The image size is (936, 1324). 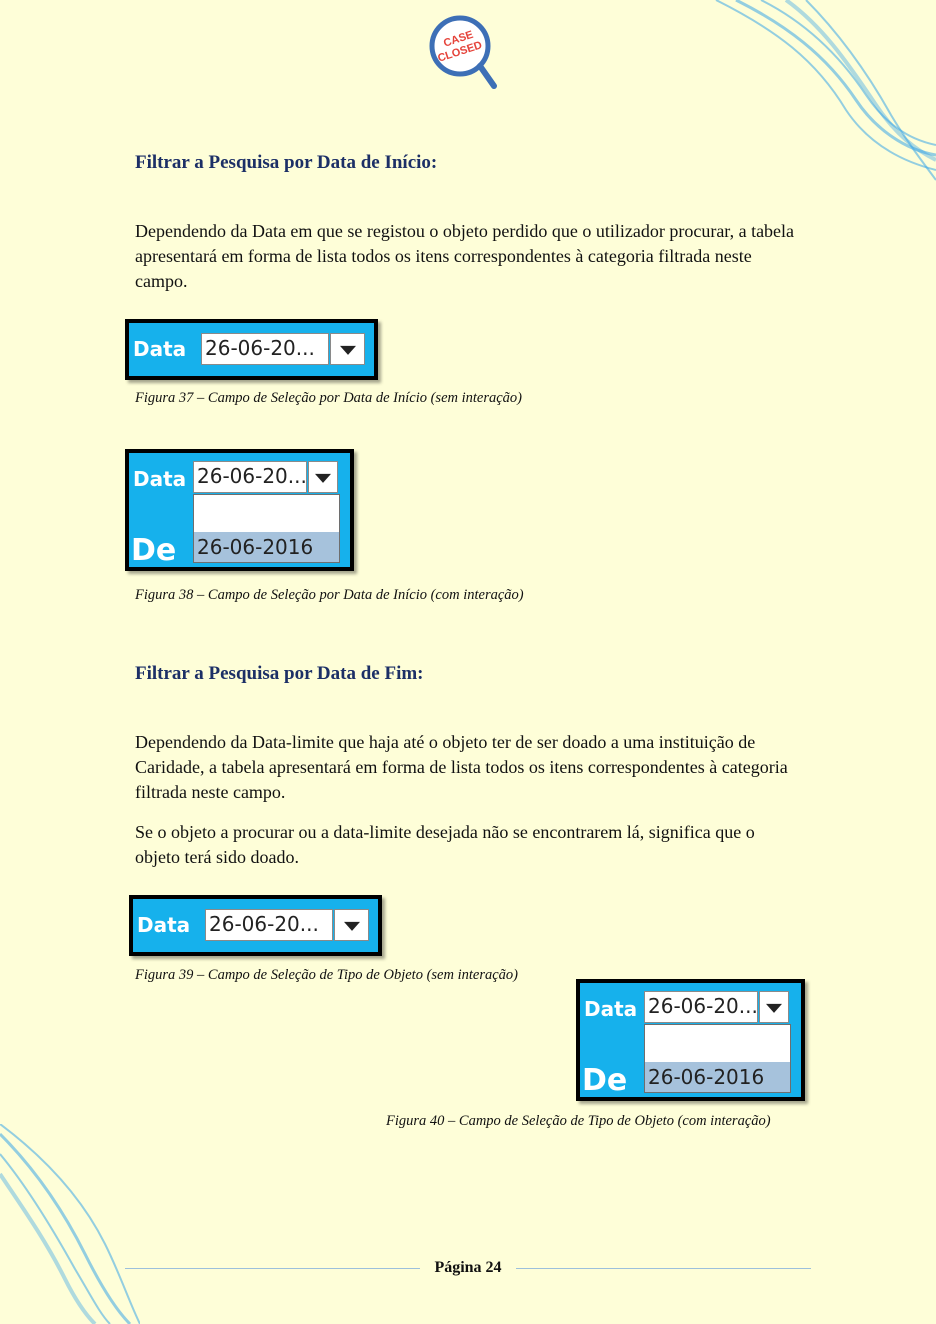 What do you see at coordinates (279, 673) in the screenshot?
I see `section-heading-end-date: Filtrar a Pesquisa por Data de Fim:` at bounding box center [279, 673].